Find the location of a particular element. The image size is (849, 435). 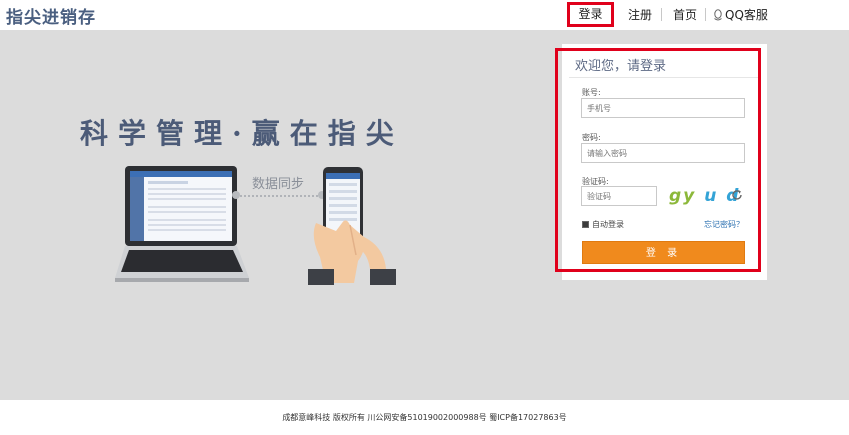

sync-dot is located at coordinates (236, 195).